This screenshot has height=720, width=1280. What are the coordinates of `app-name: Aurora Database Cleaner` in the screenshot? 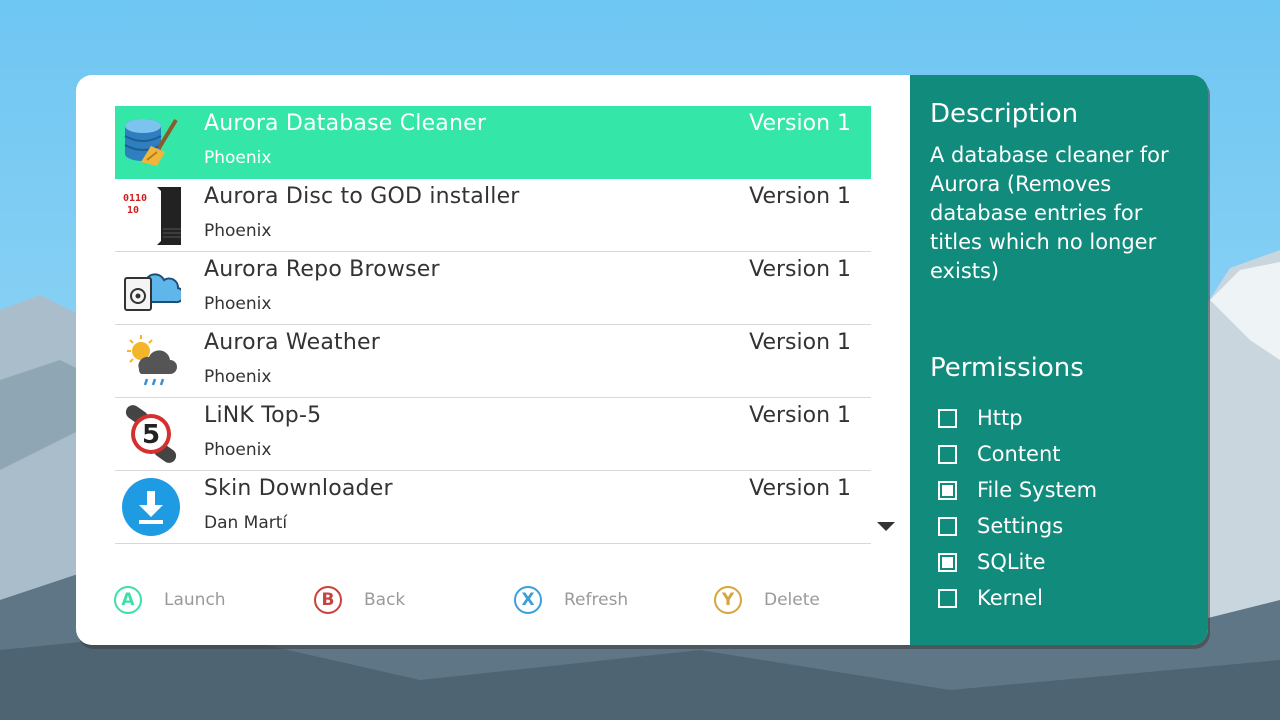 It's located at (345, 123).